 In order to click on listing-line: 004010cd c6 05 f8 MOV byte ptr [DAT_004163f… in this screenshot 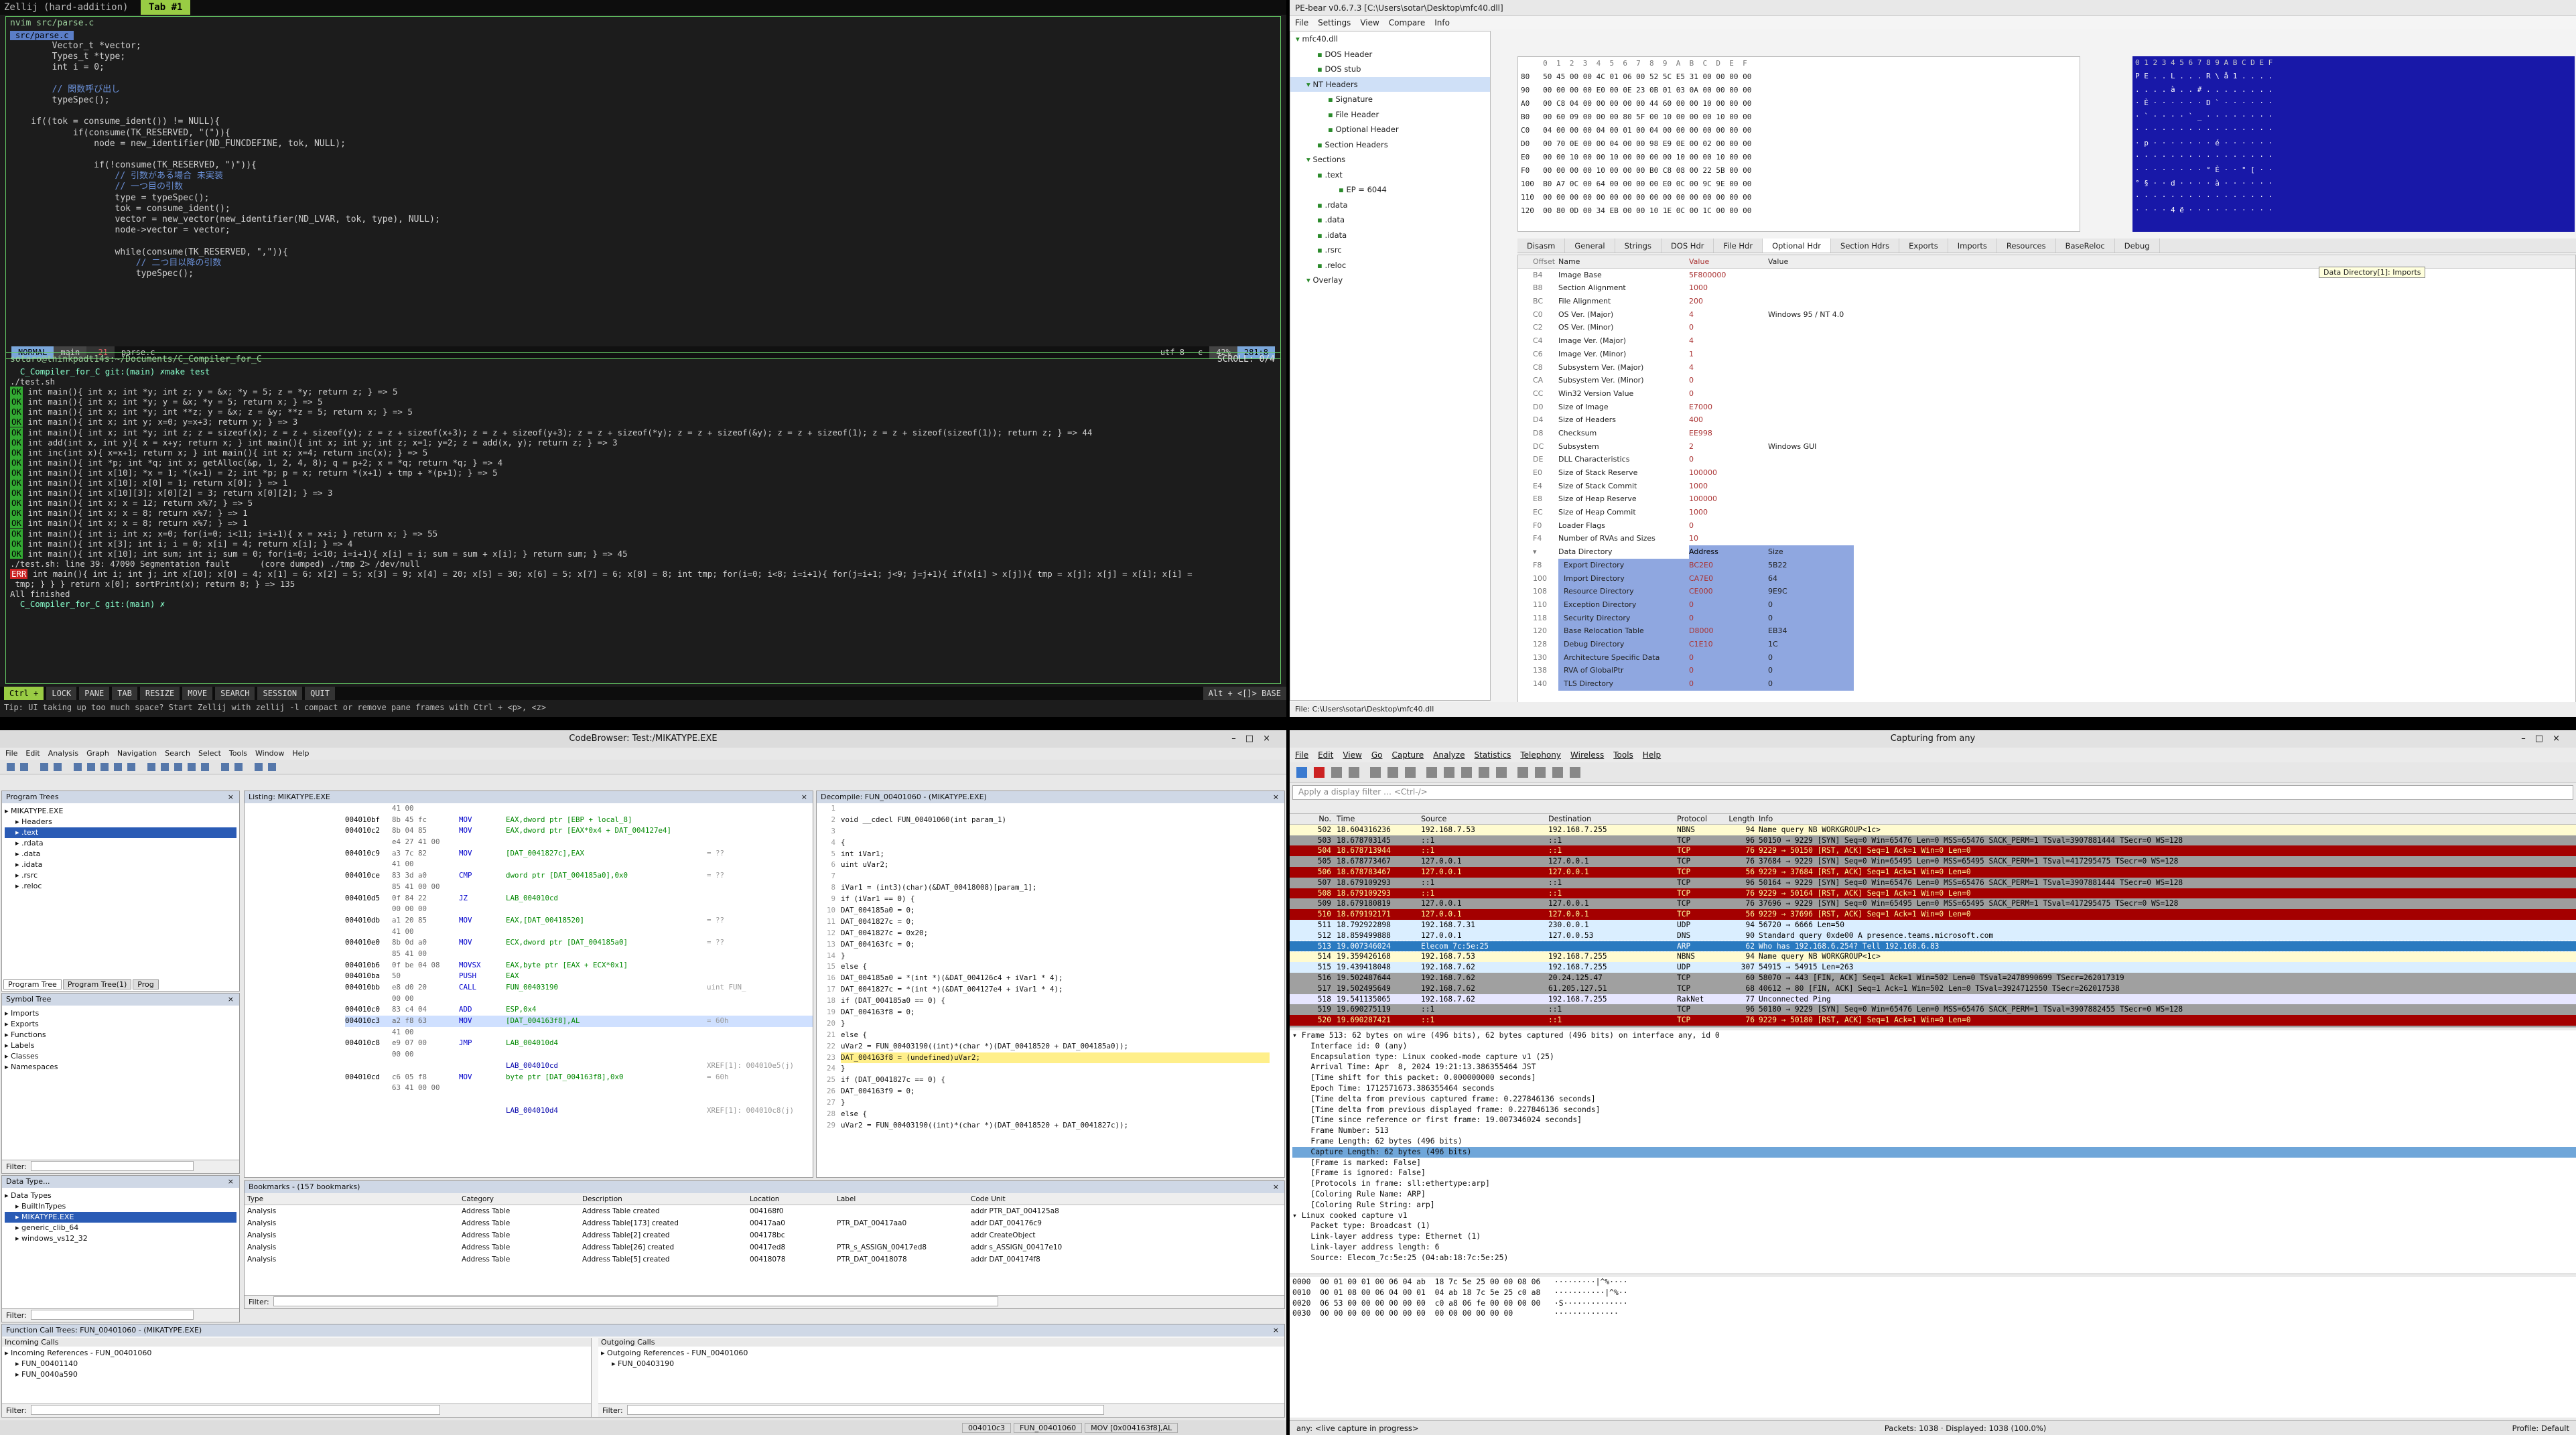, I will do `click(579, 1077)`.